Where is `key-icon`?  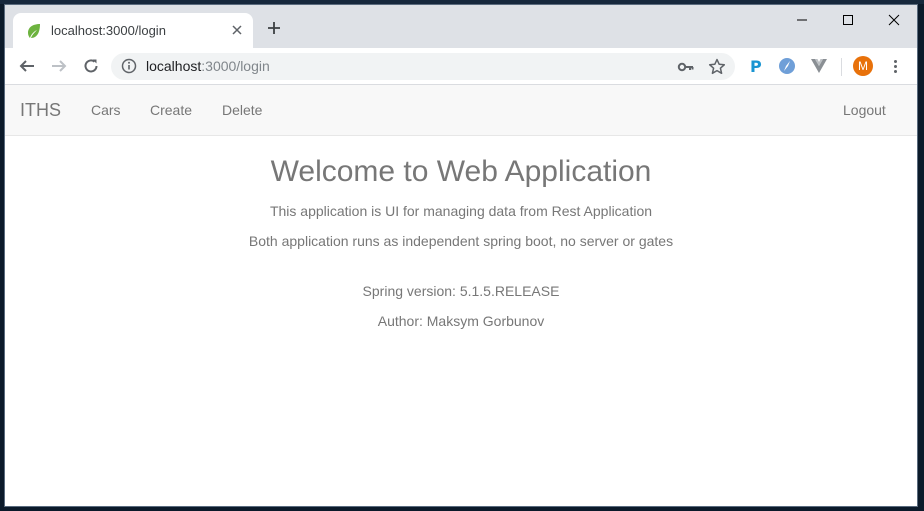 key-icon is located at coordinates (686, 67).